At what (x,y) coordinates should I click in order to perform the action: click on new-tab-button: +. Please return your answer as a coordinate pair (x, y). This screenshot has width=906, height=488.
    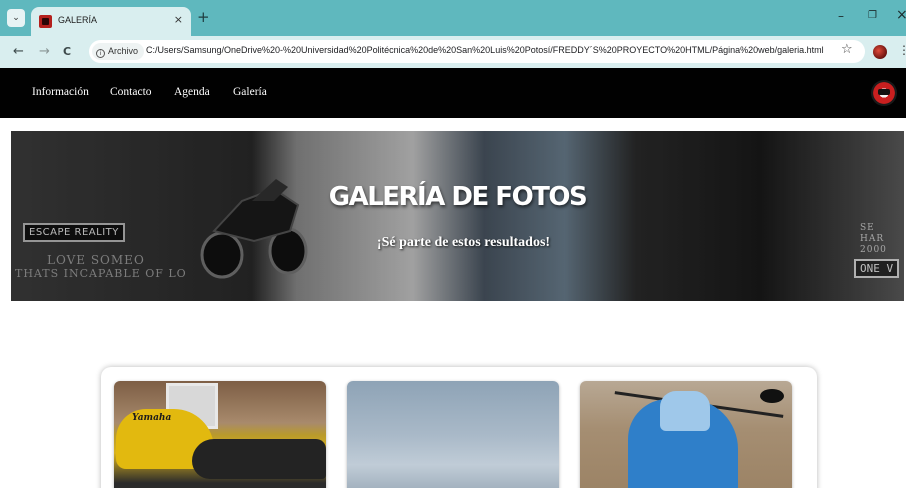
    Looking at the image, I should click on (203, 17).